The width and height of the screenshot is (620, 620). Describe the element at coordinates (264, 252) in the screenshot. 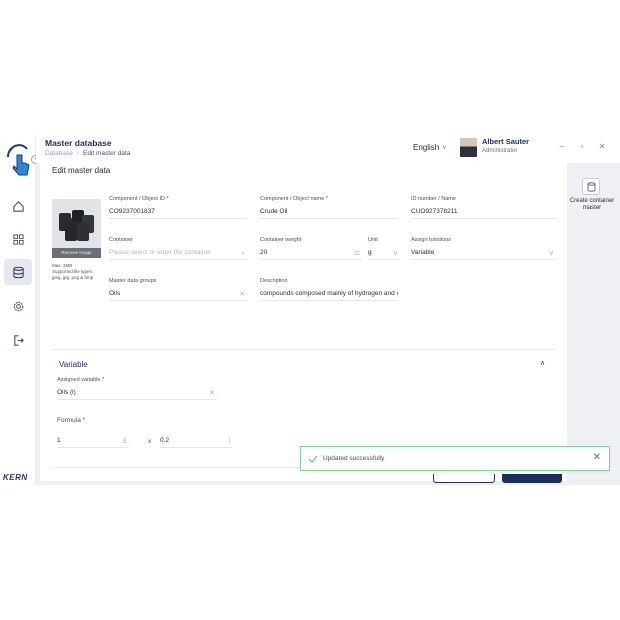

I see `container-weight-value: 20` at that location.